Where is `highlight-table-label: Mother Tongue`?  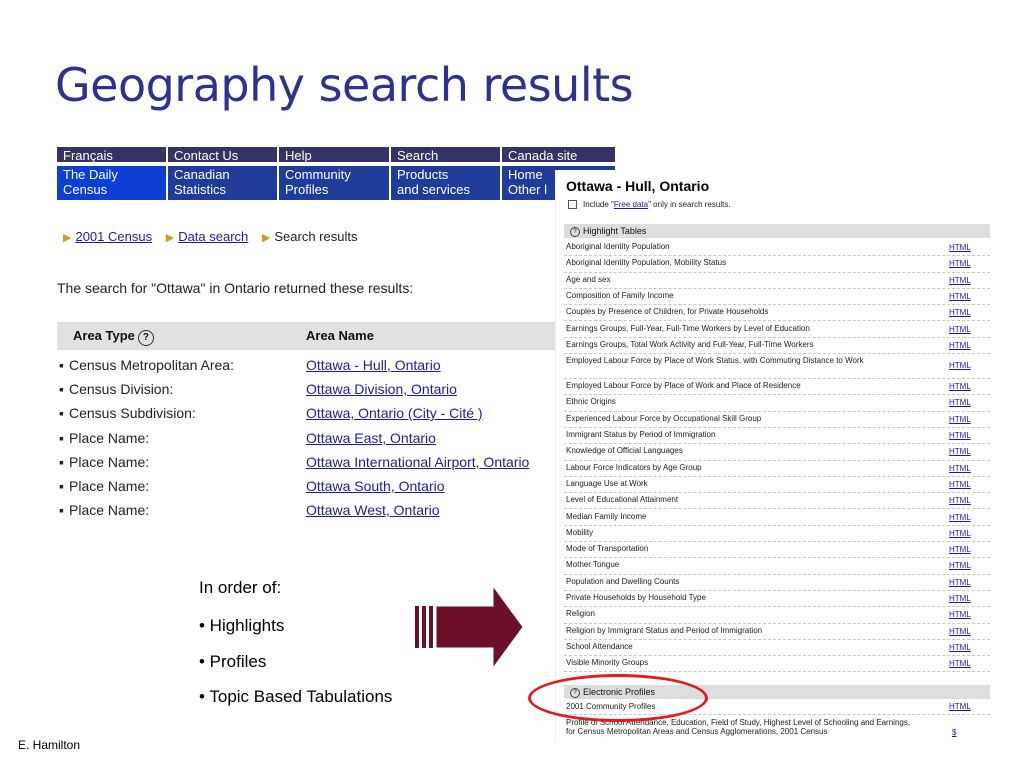 highlight-table-label: Mother Tongue is located at coordinates (593, 565).